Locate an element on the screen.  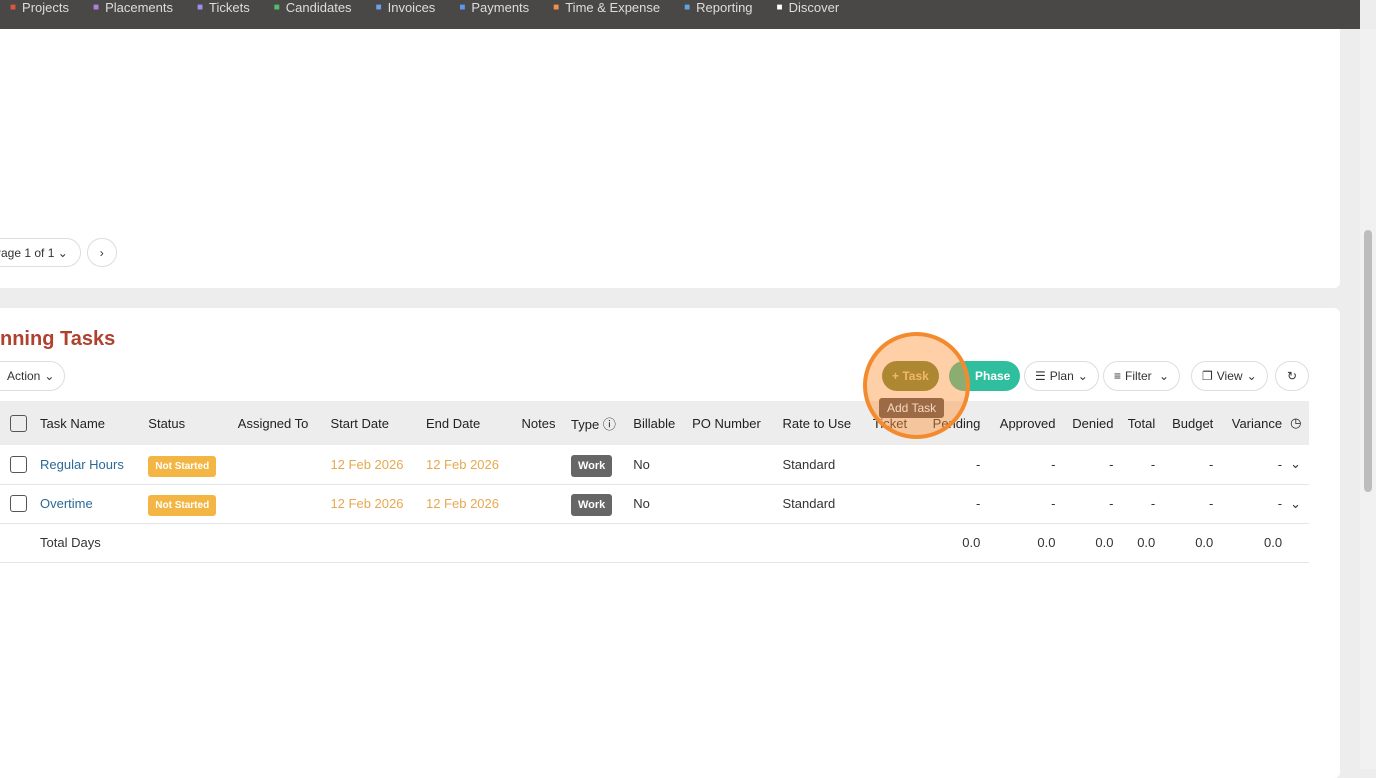
refresh-icon: ↻ is located at coordinates (1292, 376).